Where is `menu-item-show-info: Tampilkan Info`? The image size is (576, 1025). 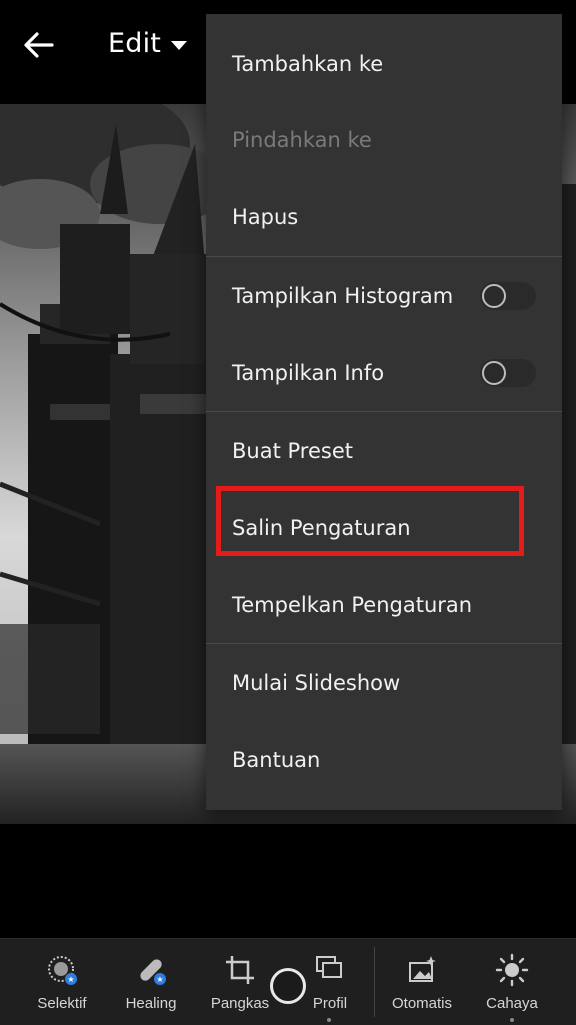
menu-item-show-info: Tampilkan Info is located at coordinates (384, 373).